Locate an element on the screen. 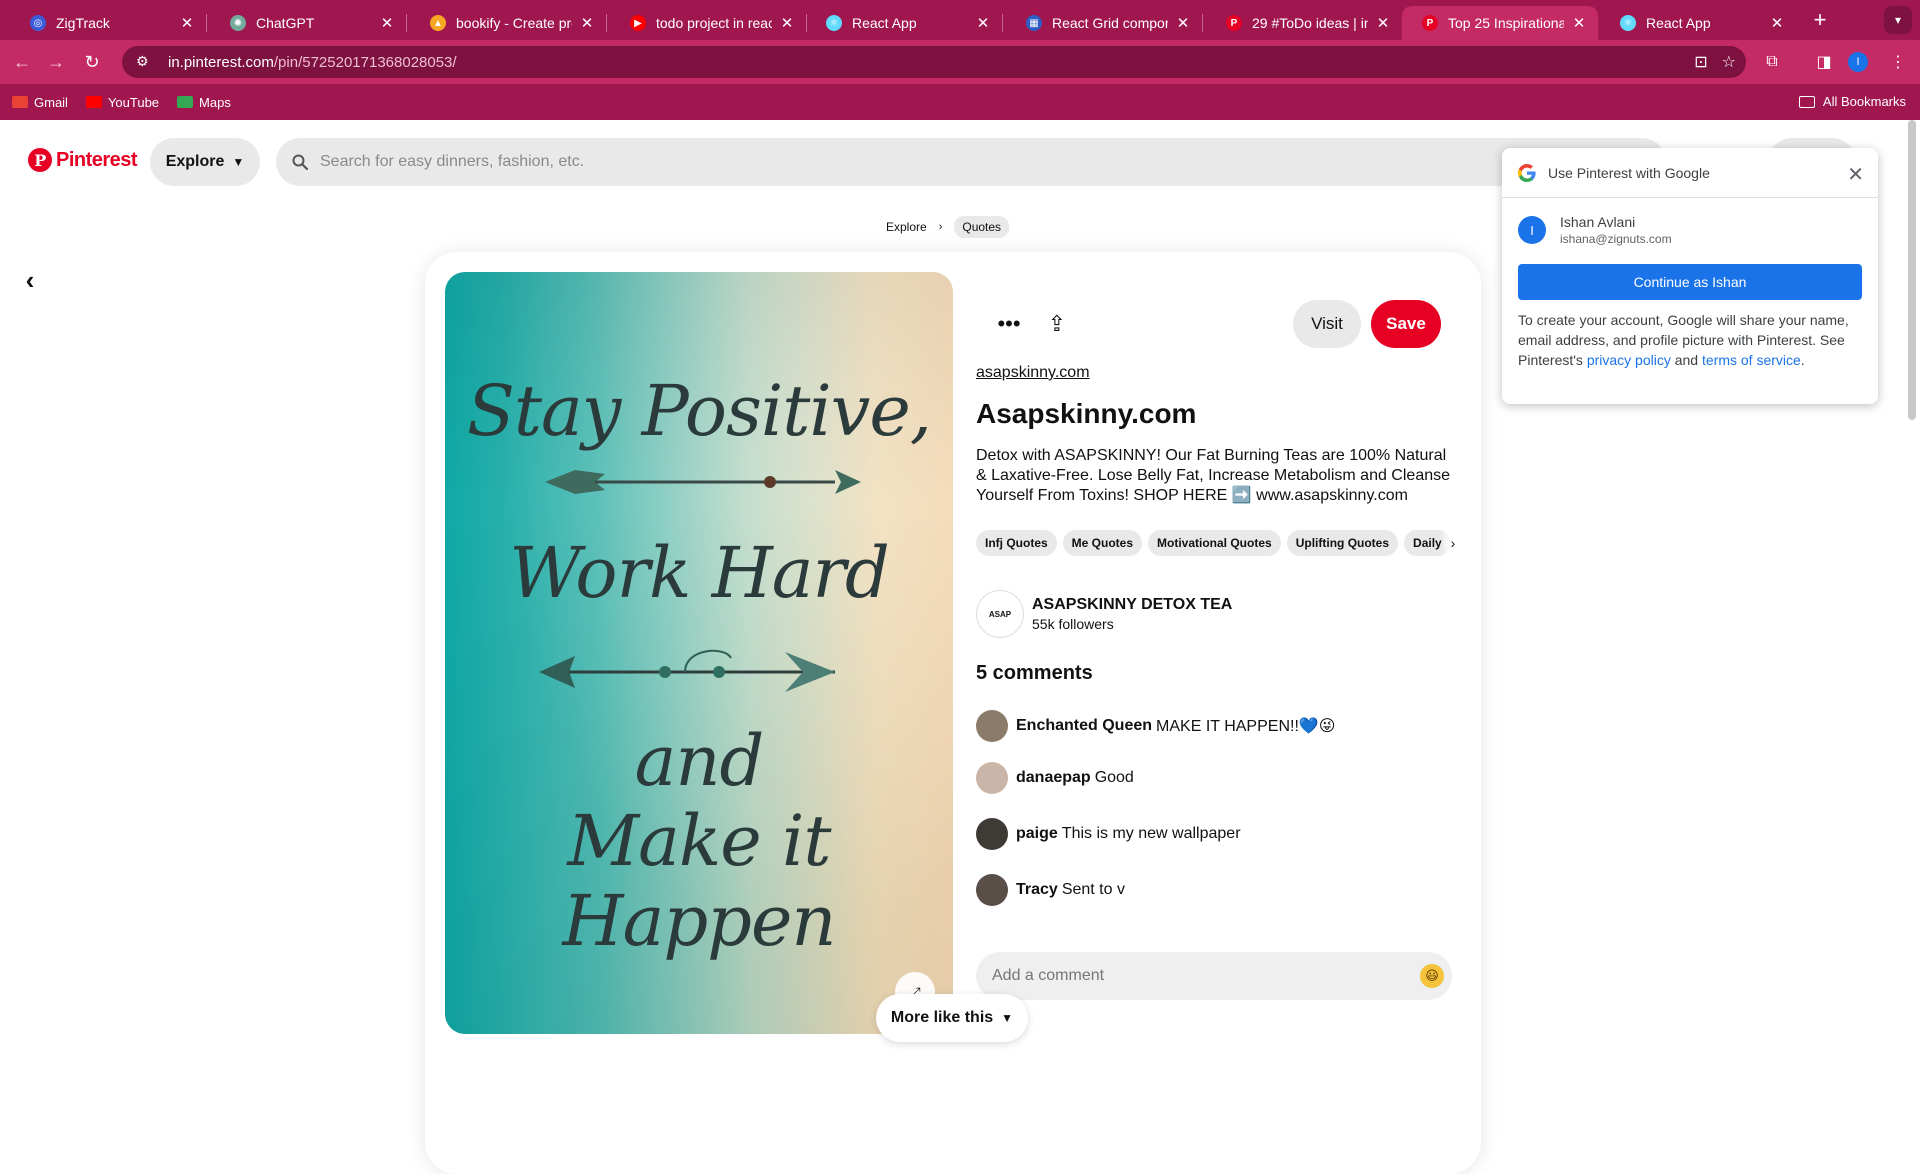  browser-menu-icon: ⋮ is located at coordinates (1898, 62).